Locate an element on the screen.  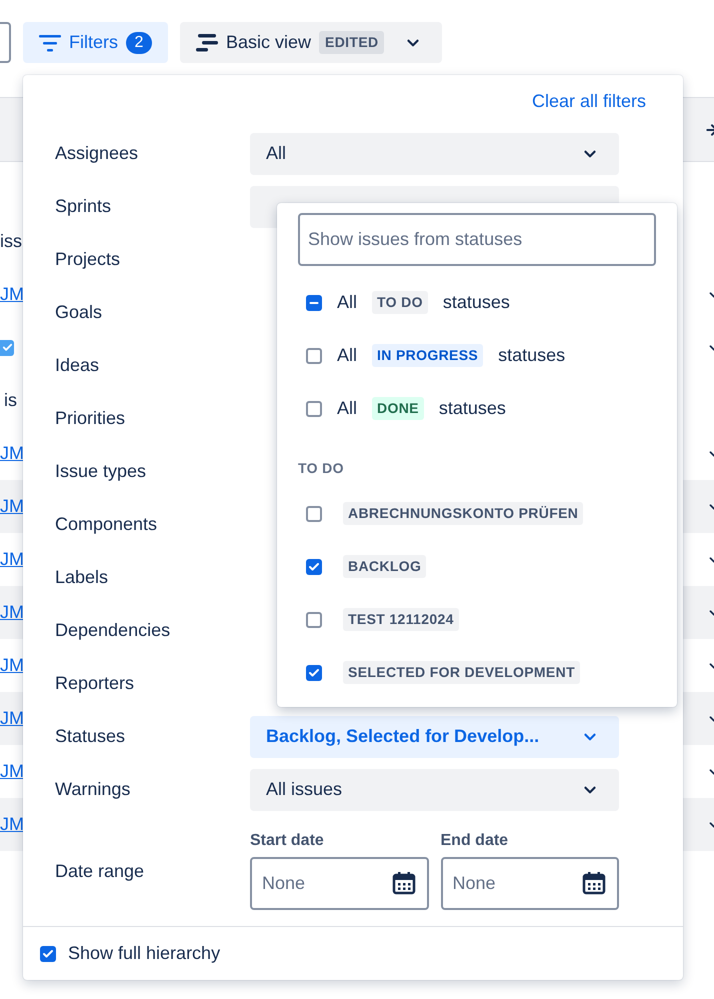
section-heading: TO DO is located at coordinates (321, 468).